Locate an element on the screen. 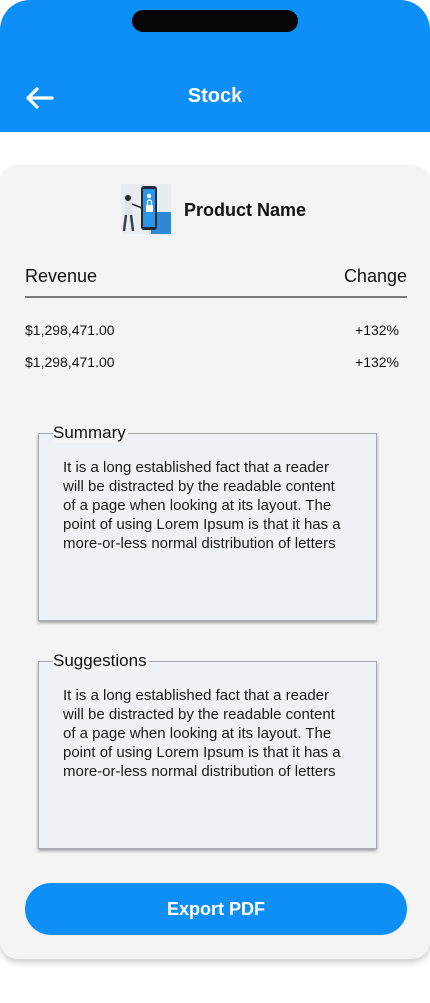 The image size is (430, 1003). app-header: Stock is located at coordinates (215, 66).